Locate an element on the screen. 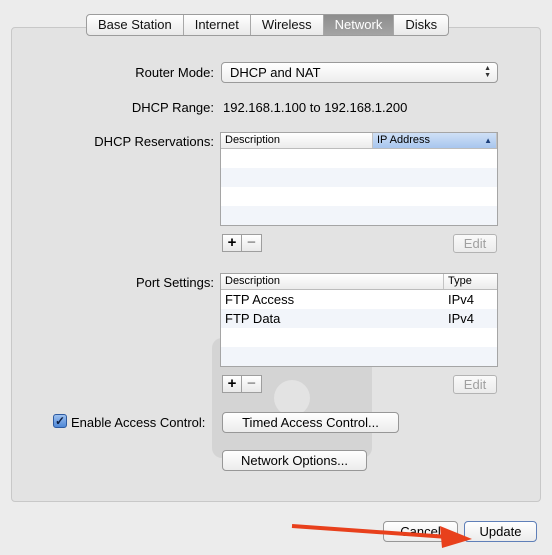  router-mode-value: DHCP and NAT is located at coordinates (275, 72).